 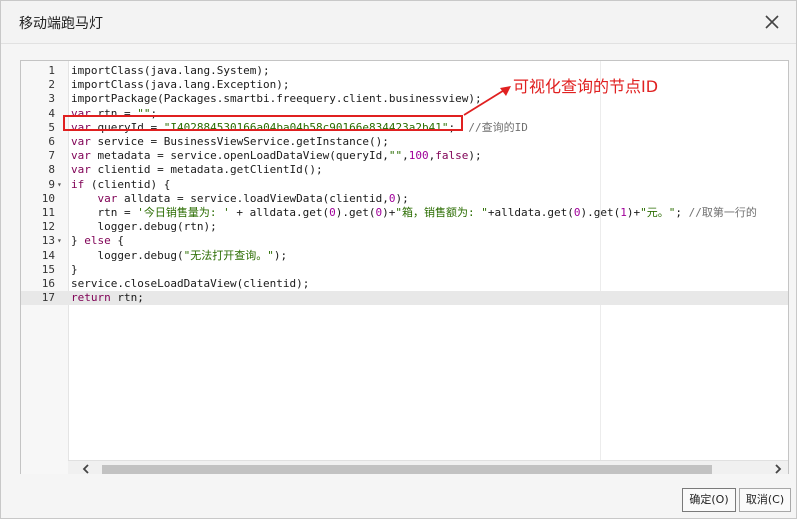 I want to click on dialog-footer: 确定(O) 取消(C), so click(x=398, y=496).